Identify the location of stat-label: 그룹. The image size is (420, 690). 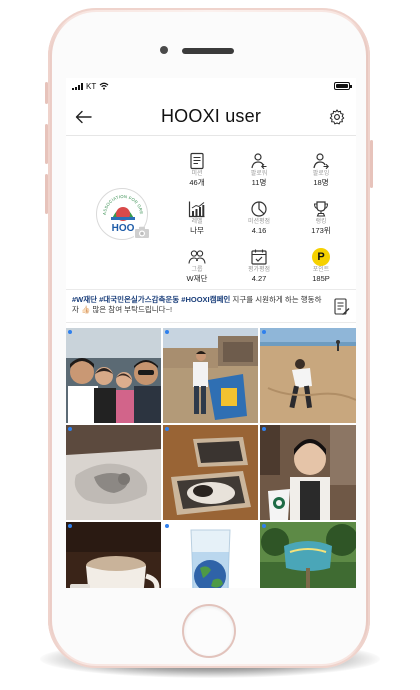
(197, 270).